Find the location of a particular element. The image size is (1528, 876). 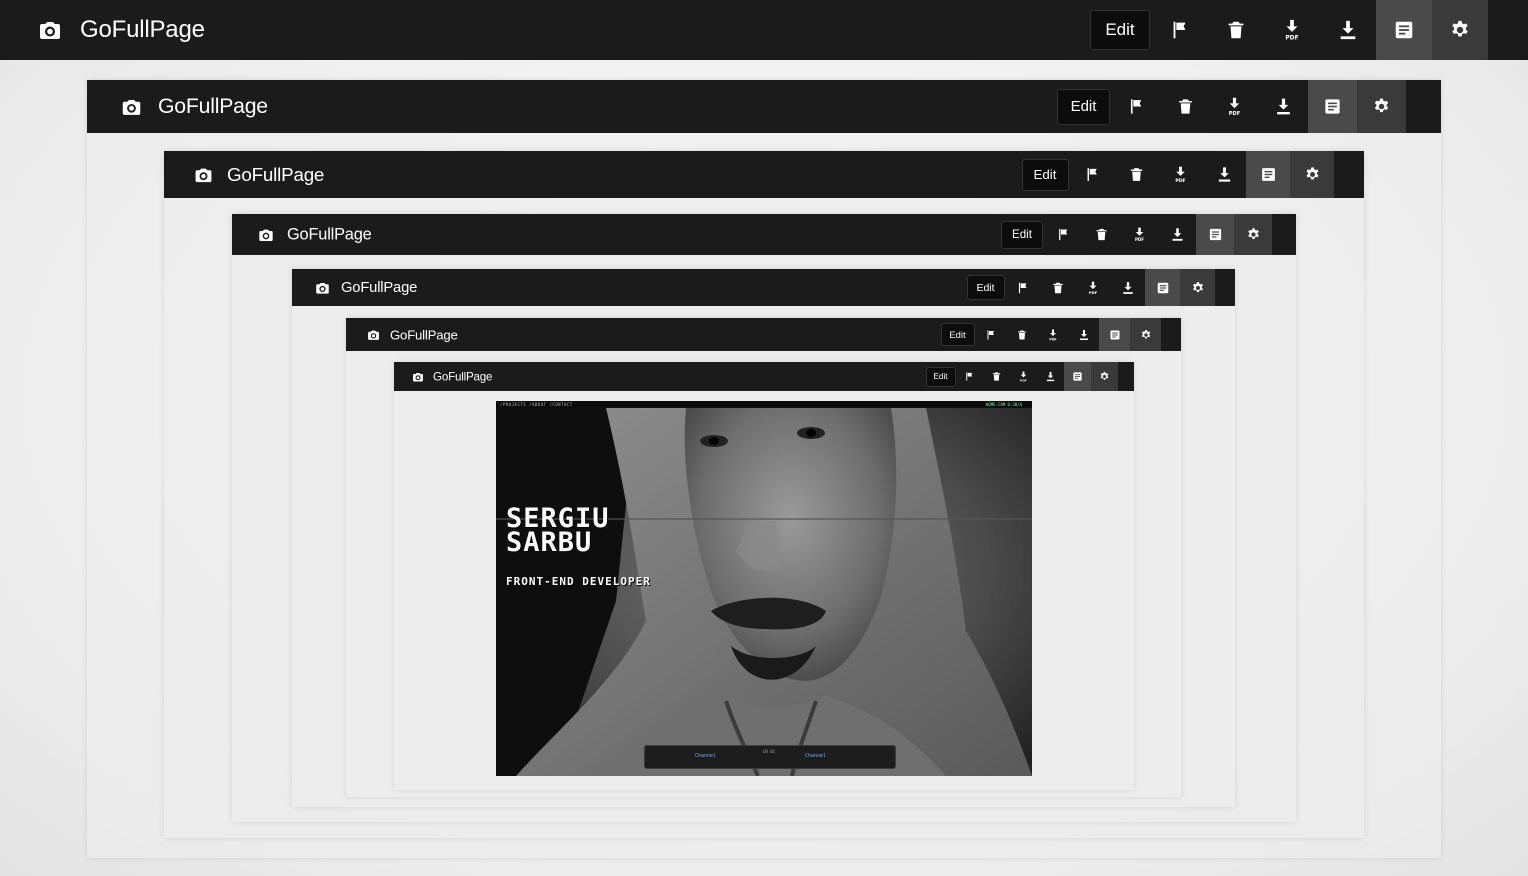

download-pdf-icon: PDF is located at coordinates (1093, 288).